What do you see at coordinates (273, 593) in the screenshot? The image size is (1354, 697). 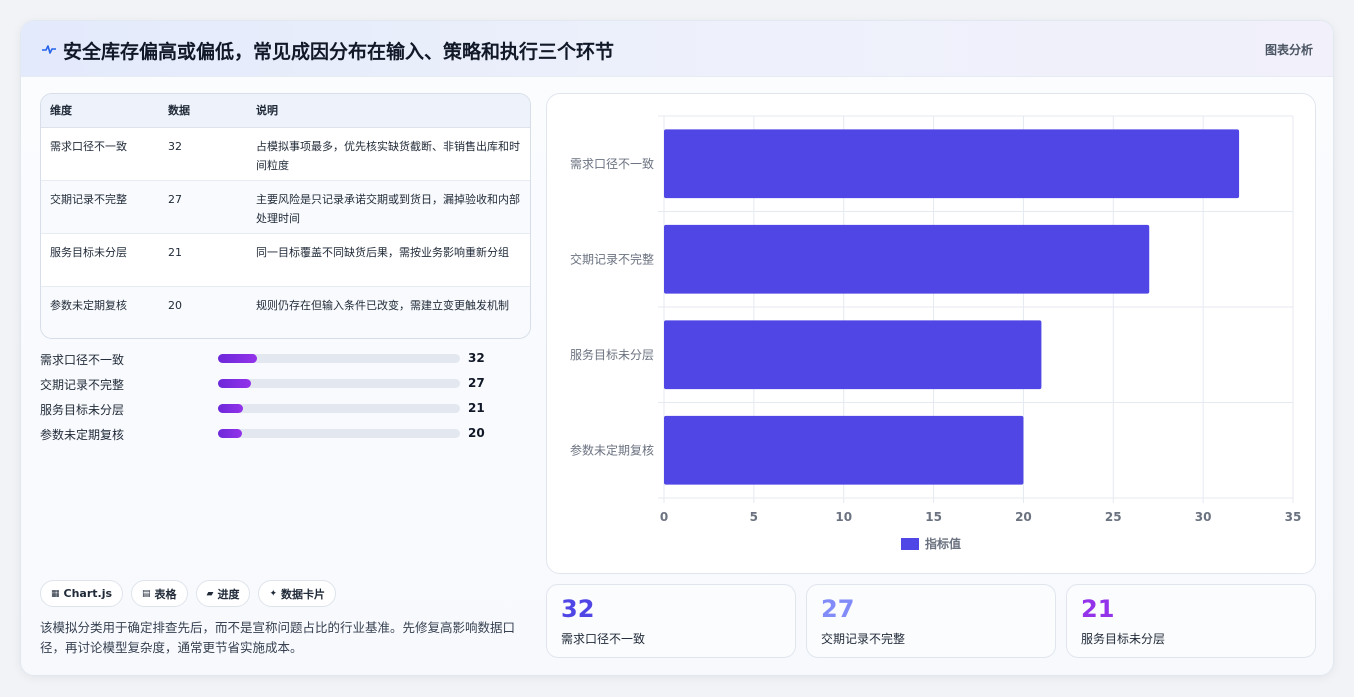 I see `sparkle-icon: ✦` at bounding box center [273, 593].